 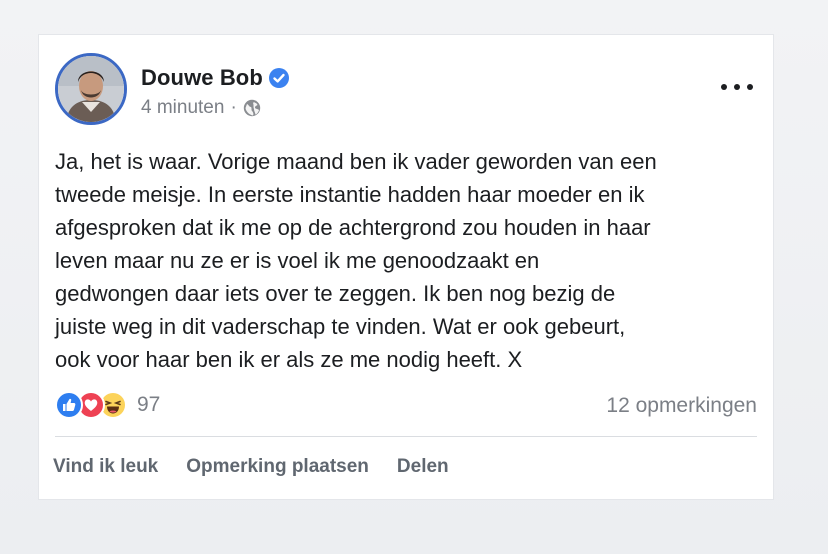 I want to click on action-bar: Vind ik leuk Opmerking plaatsen Delen, so click(x=251, y=467).